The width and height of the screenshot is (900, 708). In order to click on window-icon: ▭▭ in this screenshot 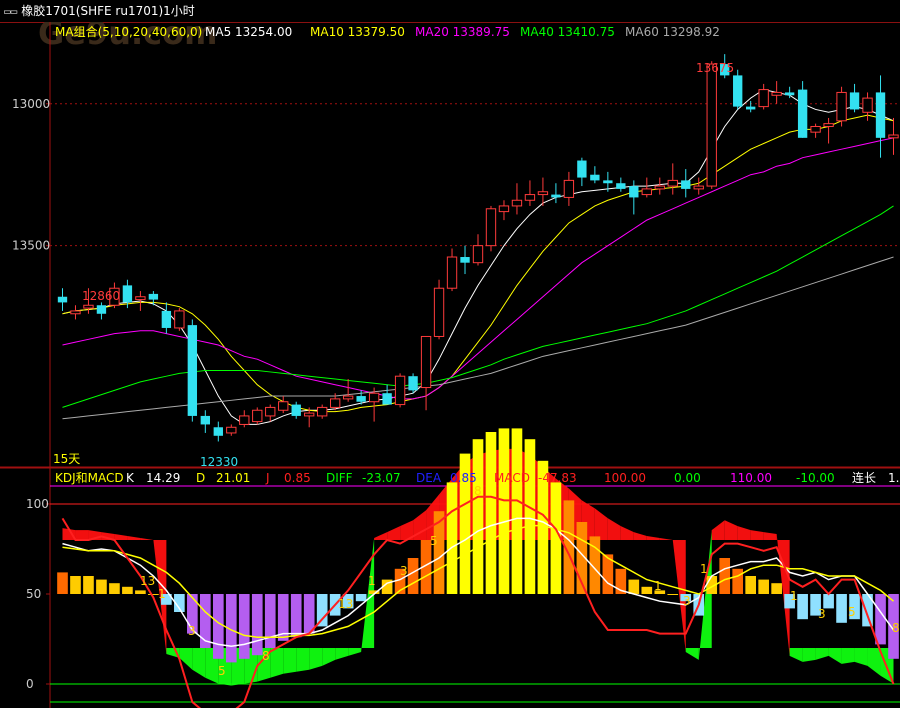, I will do `click(10, 12)`.